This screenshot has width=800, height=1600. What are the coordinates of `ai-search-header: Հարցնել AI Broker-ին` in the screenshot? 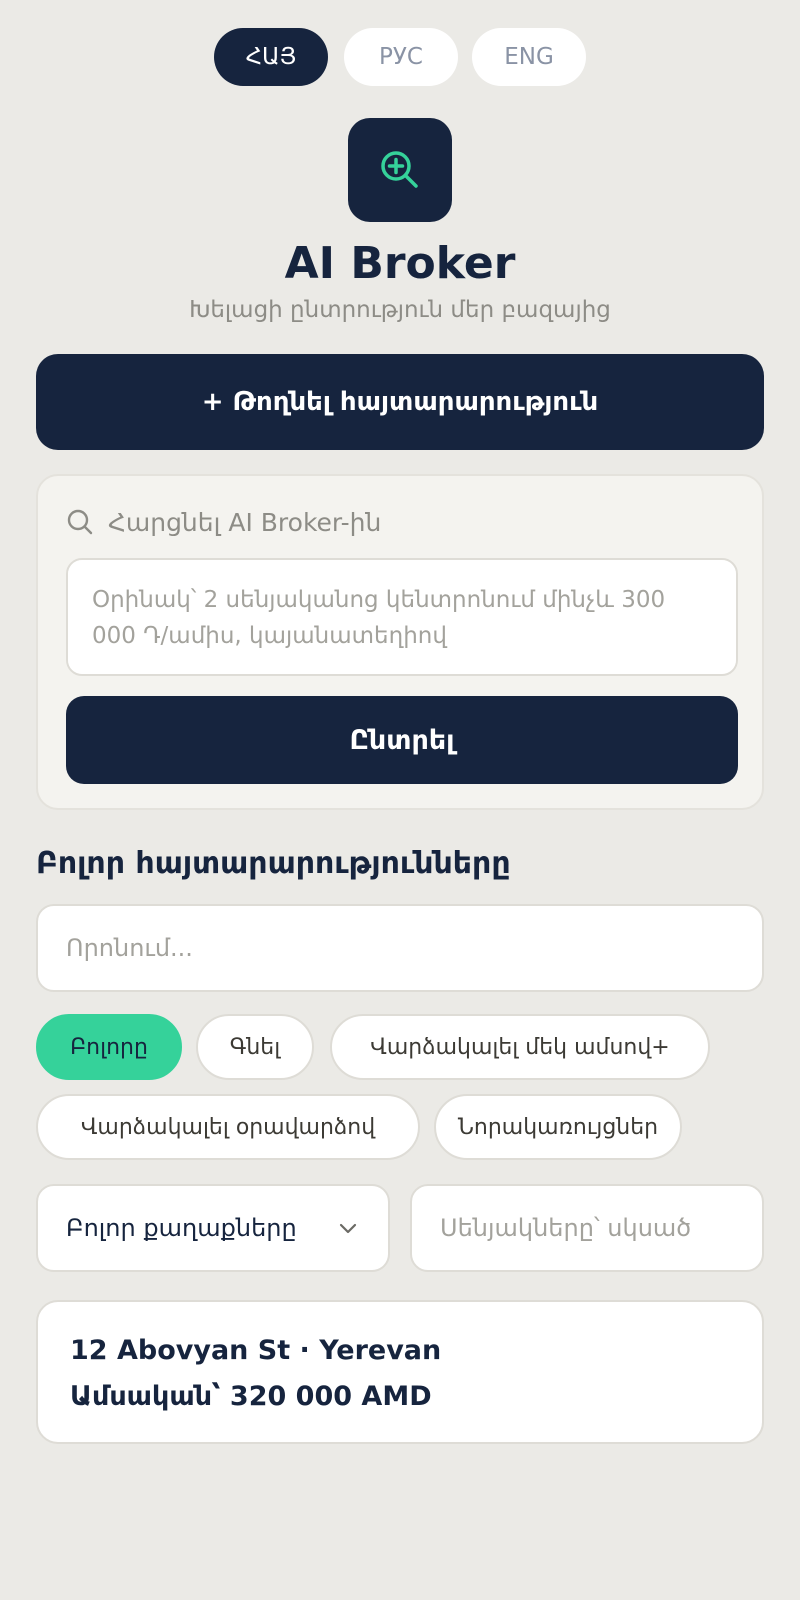 It's located at (223, 522).